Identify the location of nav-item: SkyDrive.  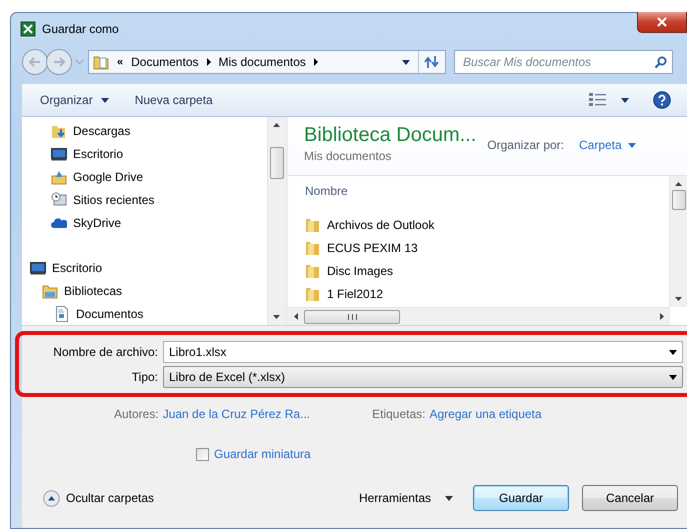
(97, 223).